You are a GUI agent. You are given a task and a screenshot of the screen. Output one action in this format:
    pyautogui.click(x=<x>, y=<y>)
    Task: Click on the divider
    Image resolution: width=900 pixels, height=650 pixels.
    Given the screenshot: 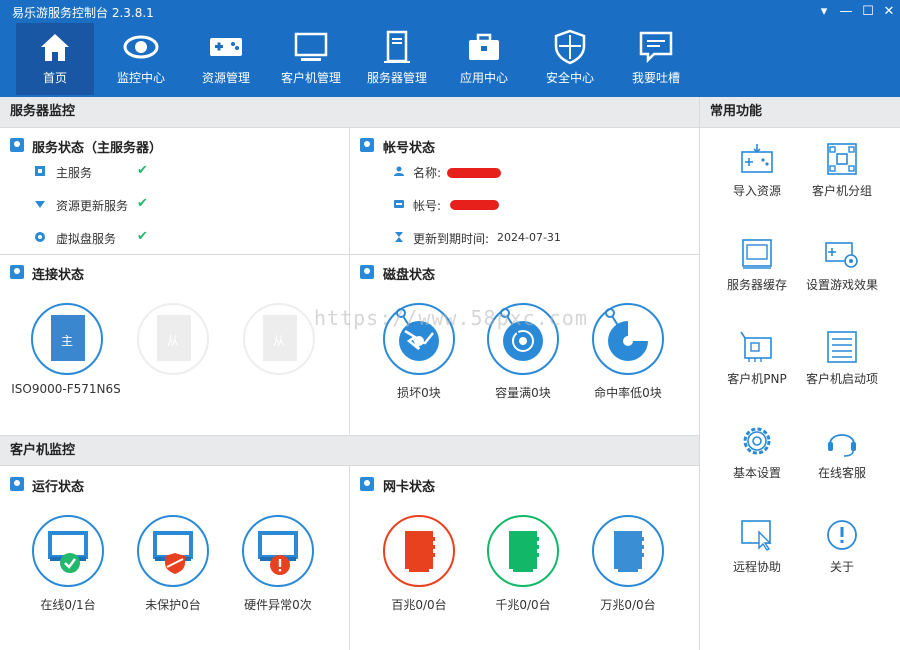 What is the action you would take?
    pyautogui.click(x=349, y=254)
    